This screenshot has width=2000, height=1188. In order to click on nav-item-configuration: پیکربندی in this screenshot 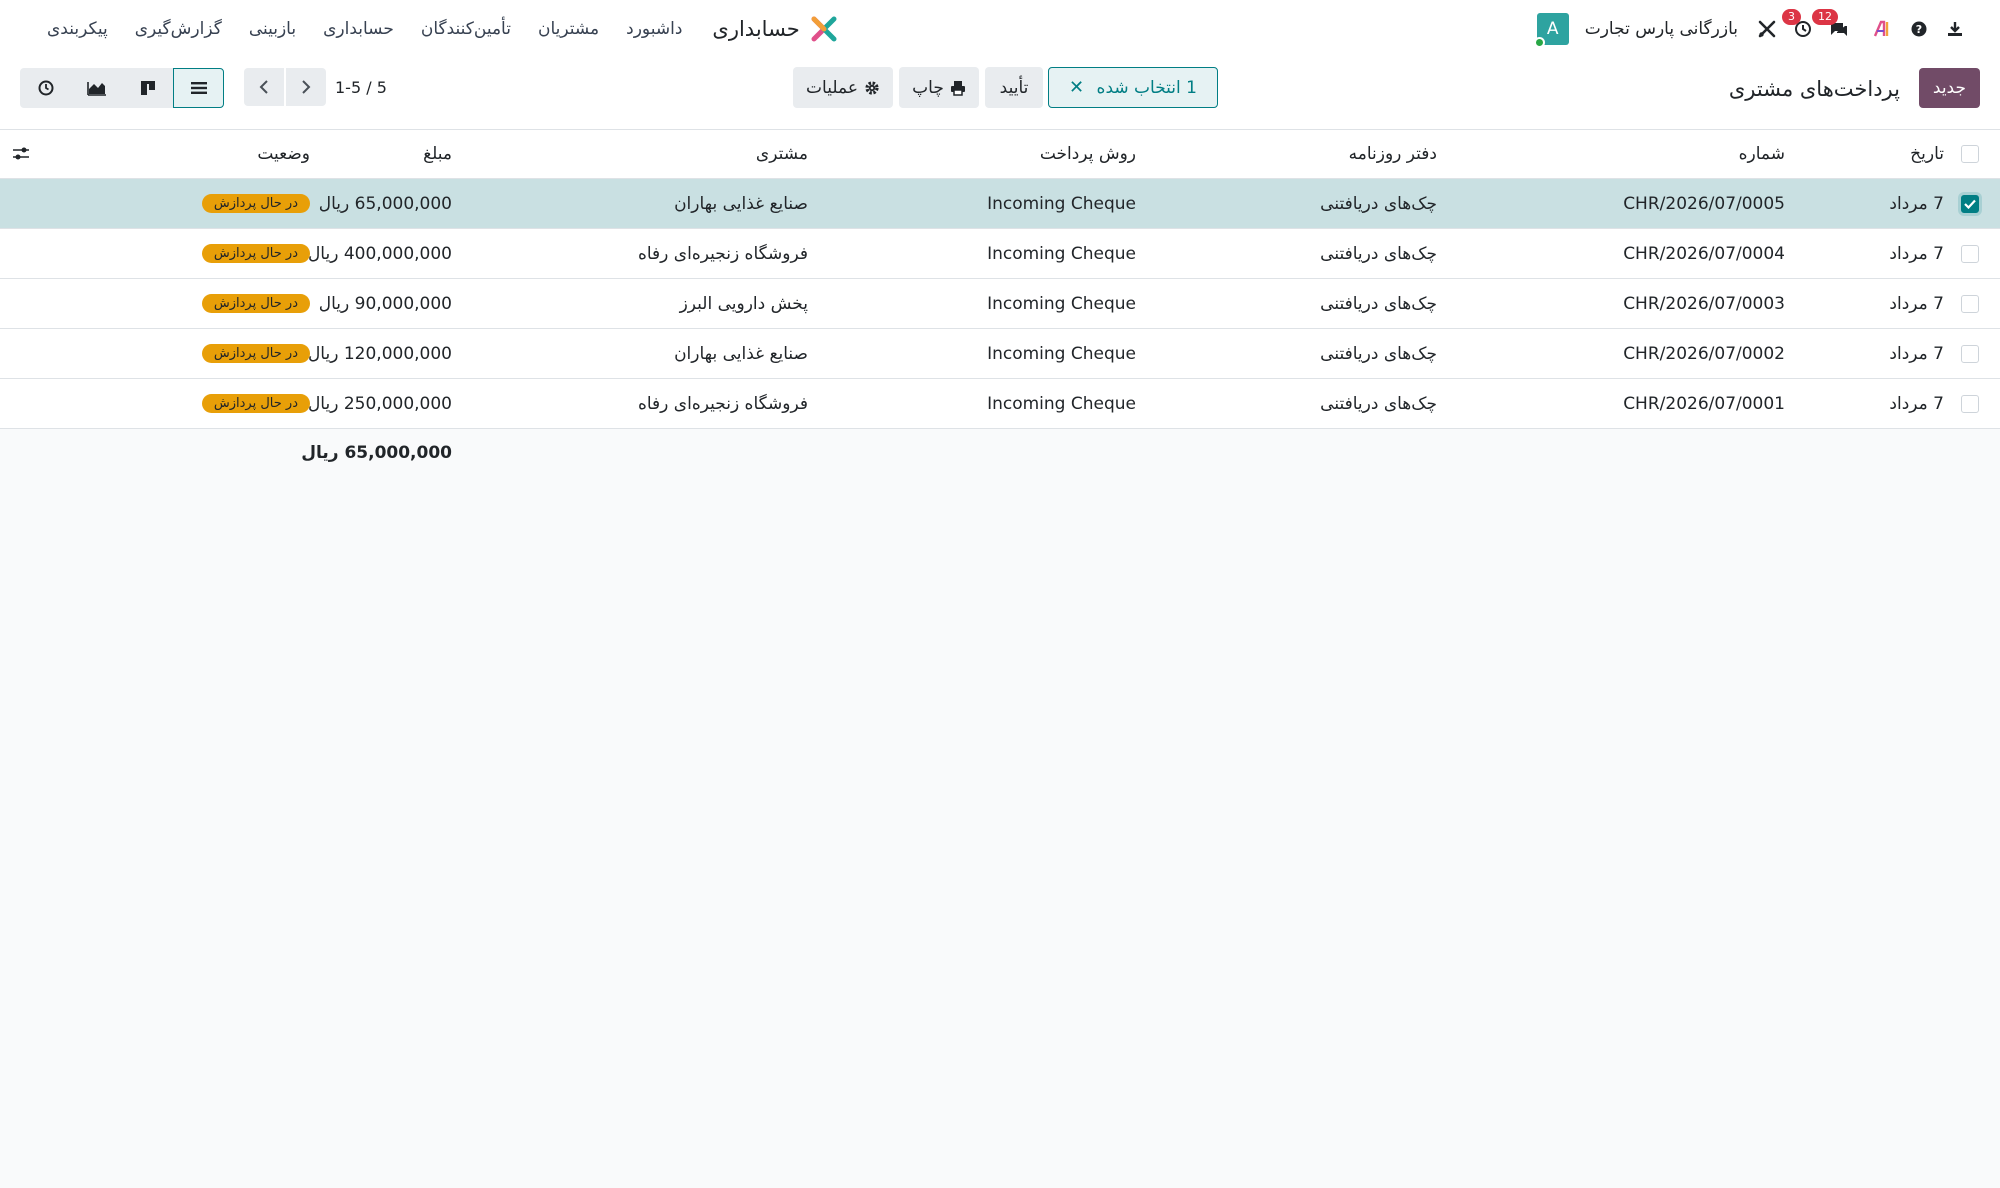, I will do `click(77, 29)`.